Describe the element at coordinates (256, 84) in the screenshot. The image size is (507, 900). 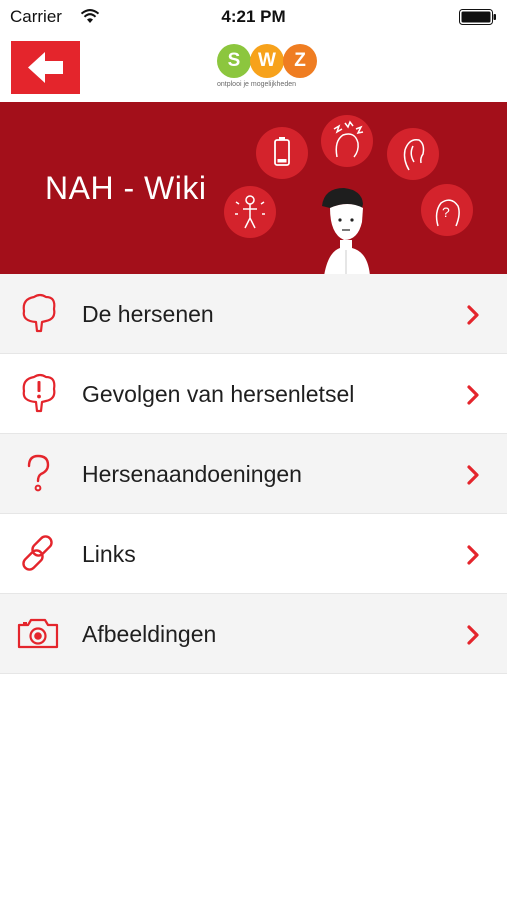
I see `logo-tagline: ontplooi je mogelijkheden` at that location.